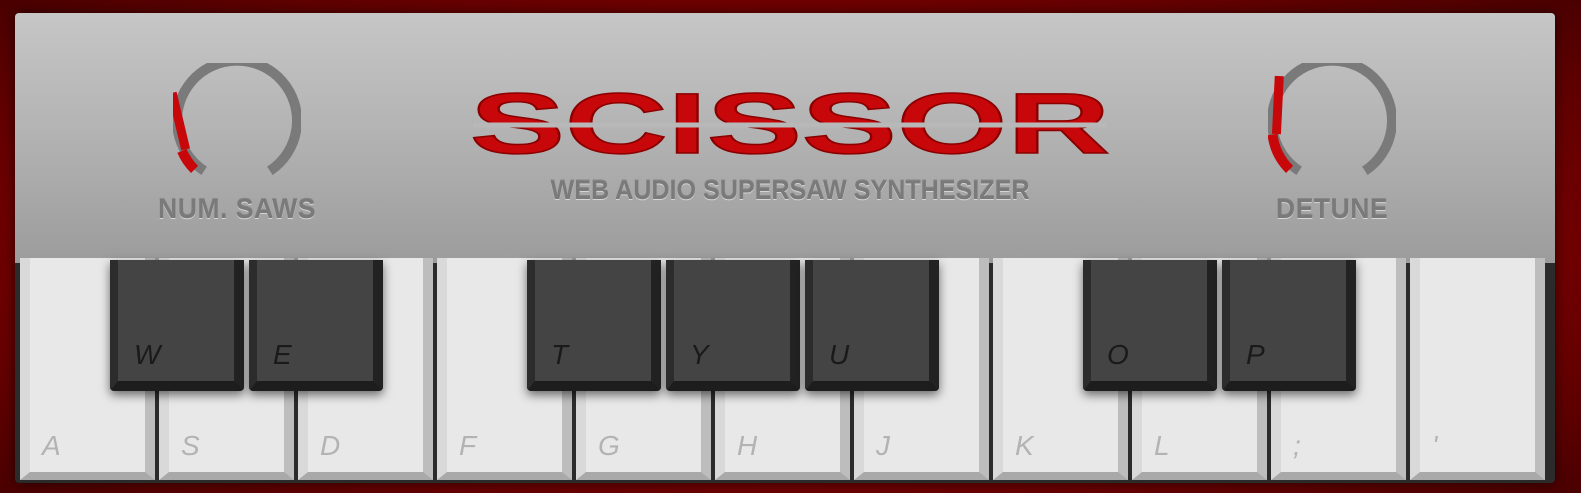  I want to click on black-key-w: W, so click(177, 325).